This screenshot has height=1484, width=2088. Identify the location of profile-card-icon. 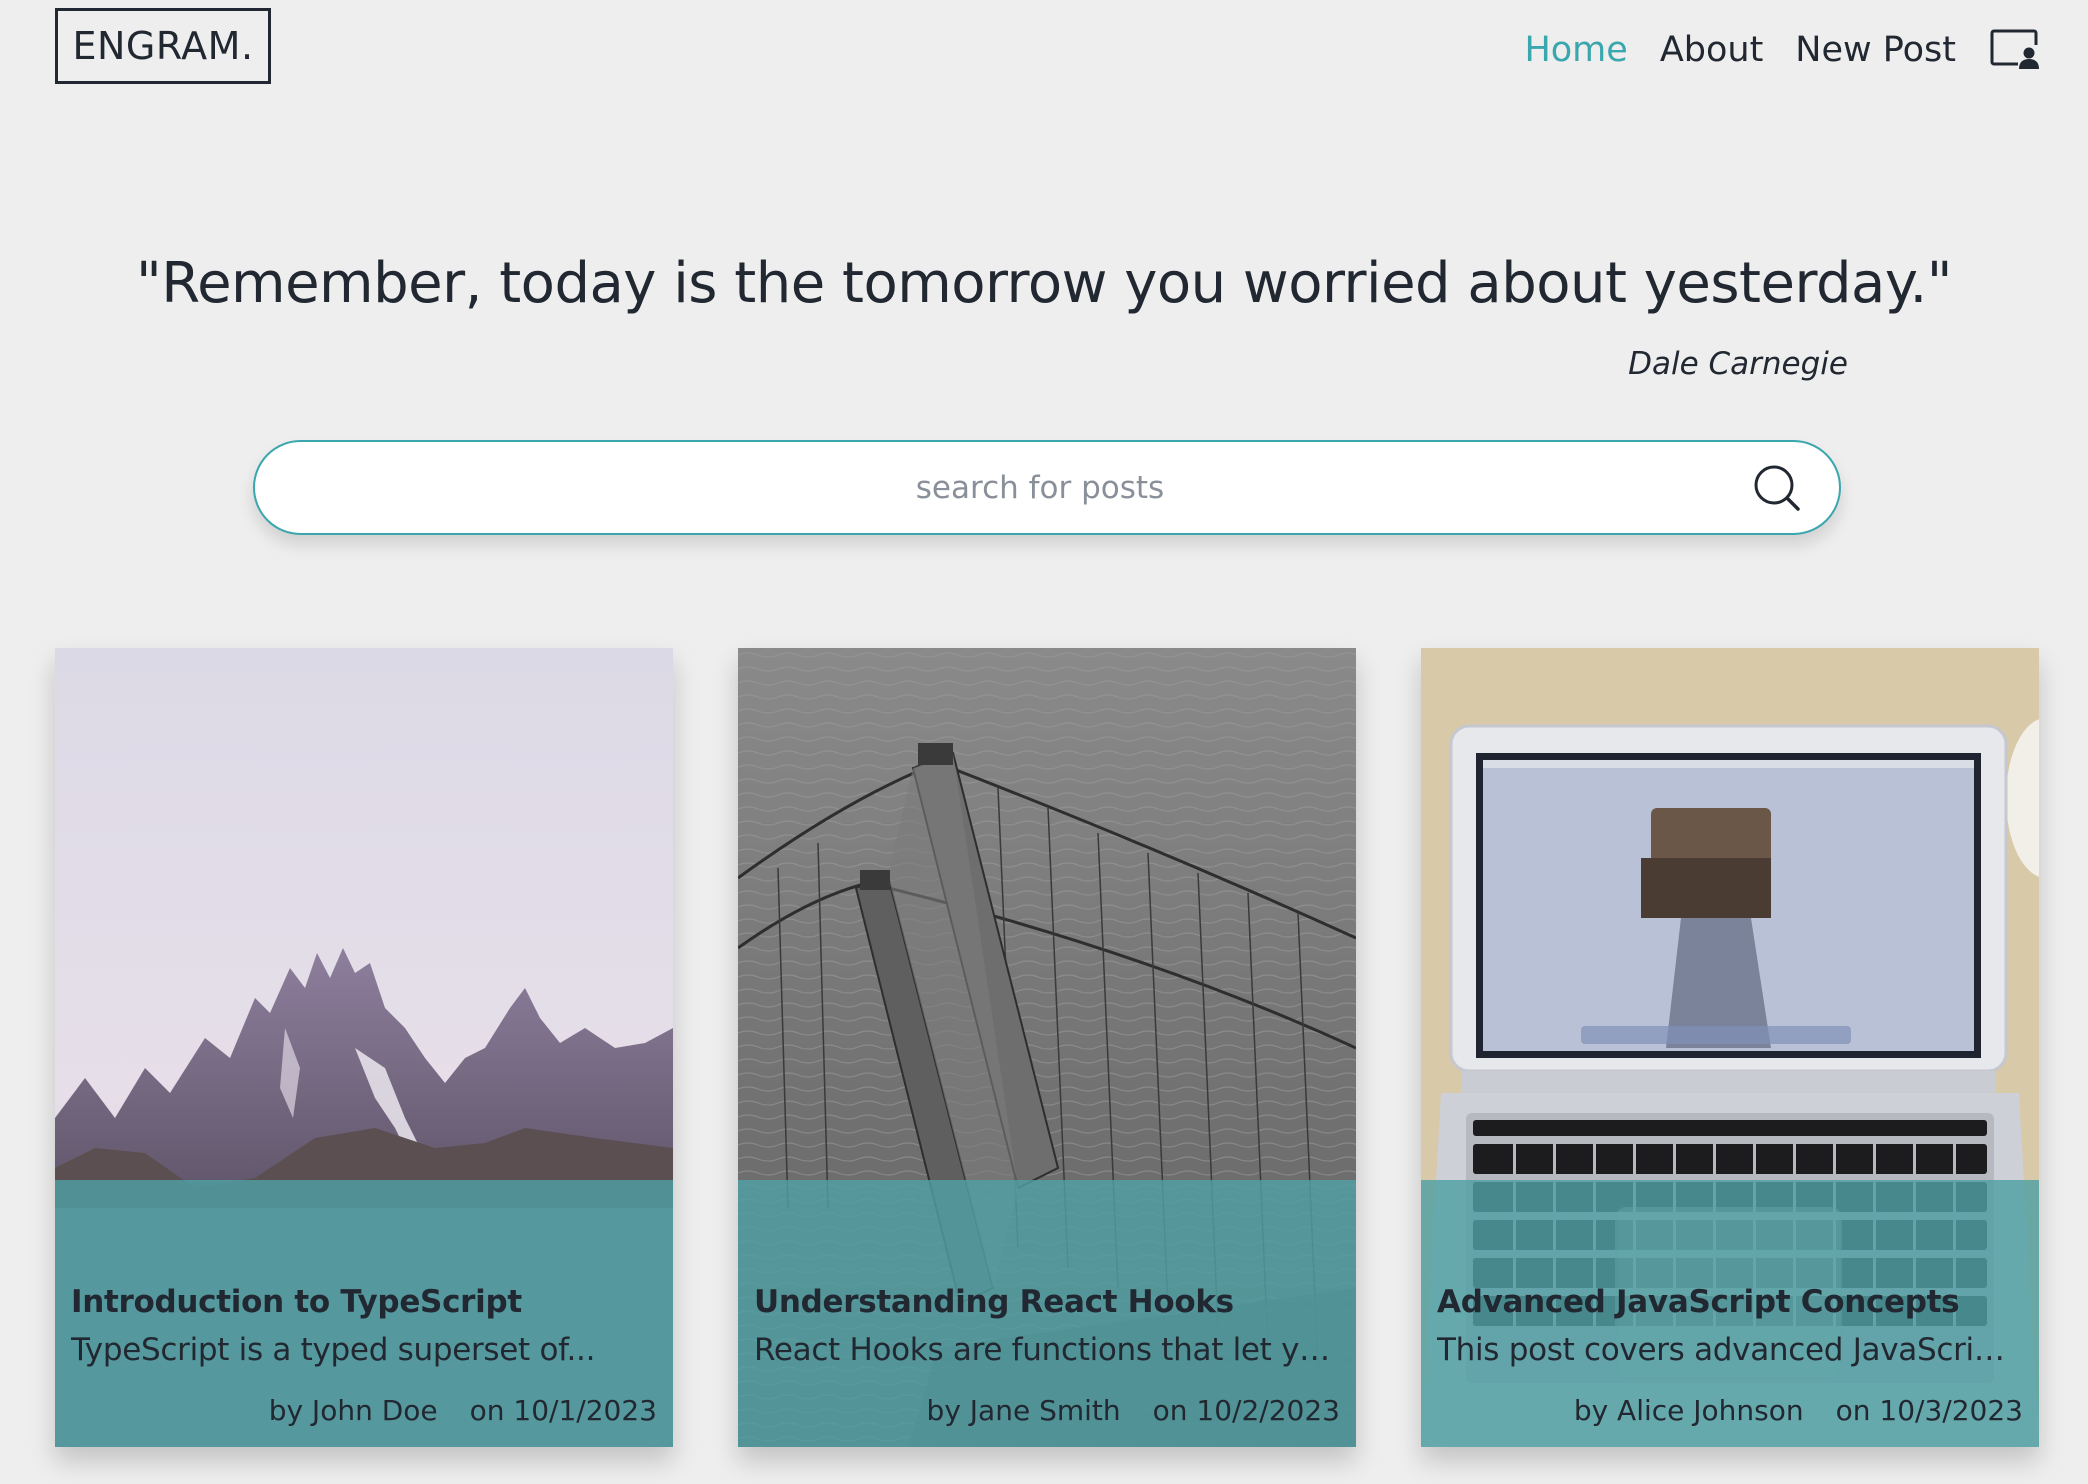
(2015, 50).